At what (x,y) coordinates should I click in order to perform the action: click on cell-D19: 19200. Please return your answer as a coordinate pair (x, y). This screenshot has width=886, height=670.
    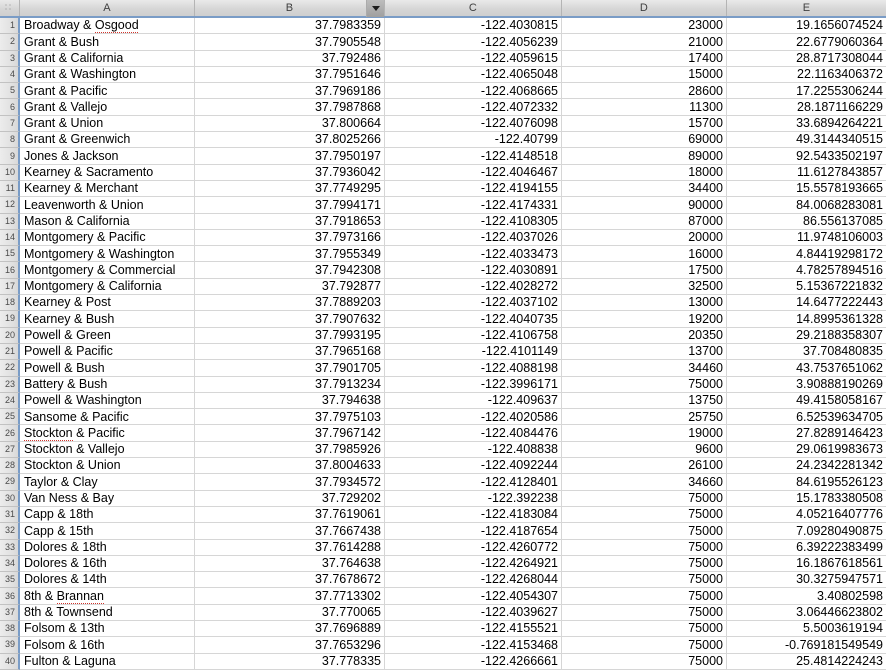
    Looking at the image, I should click on (644, 319).